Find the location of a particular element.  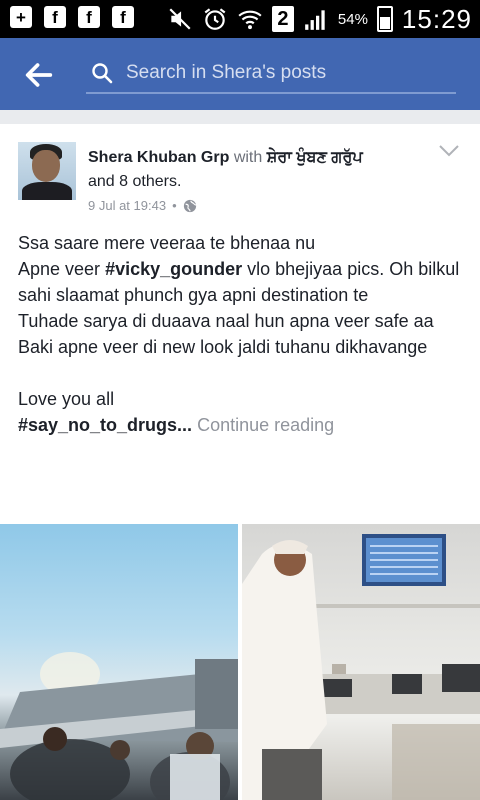

search-placeholder: Search in Shera's posts is located at coordinates (226, 72).